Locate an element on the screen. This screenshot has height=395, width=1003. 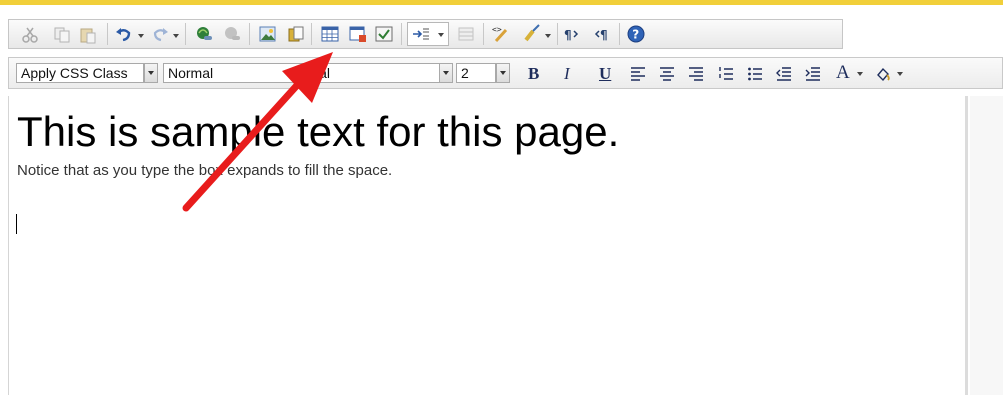
link-icon is located at coordinates (204, 34).